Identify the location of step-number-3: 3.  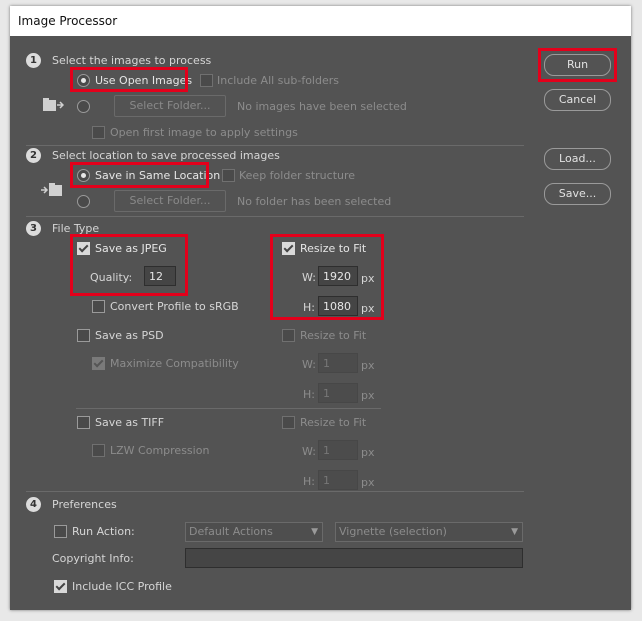
(33, 228).